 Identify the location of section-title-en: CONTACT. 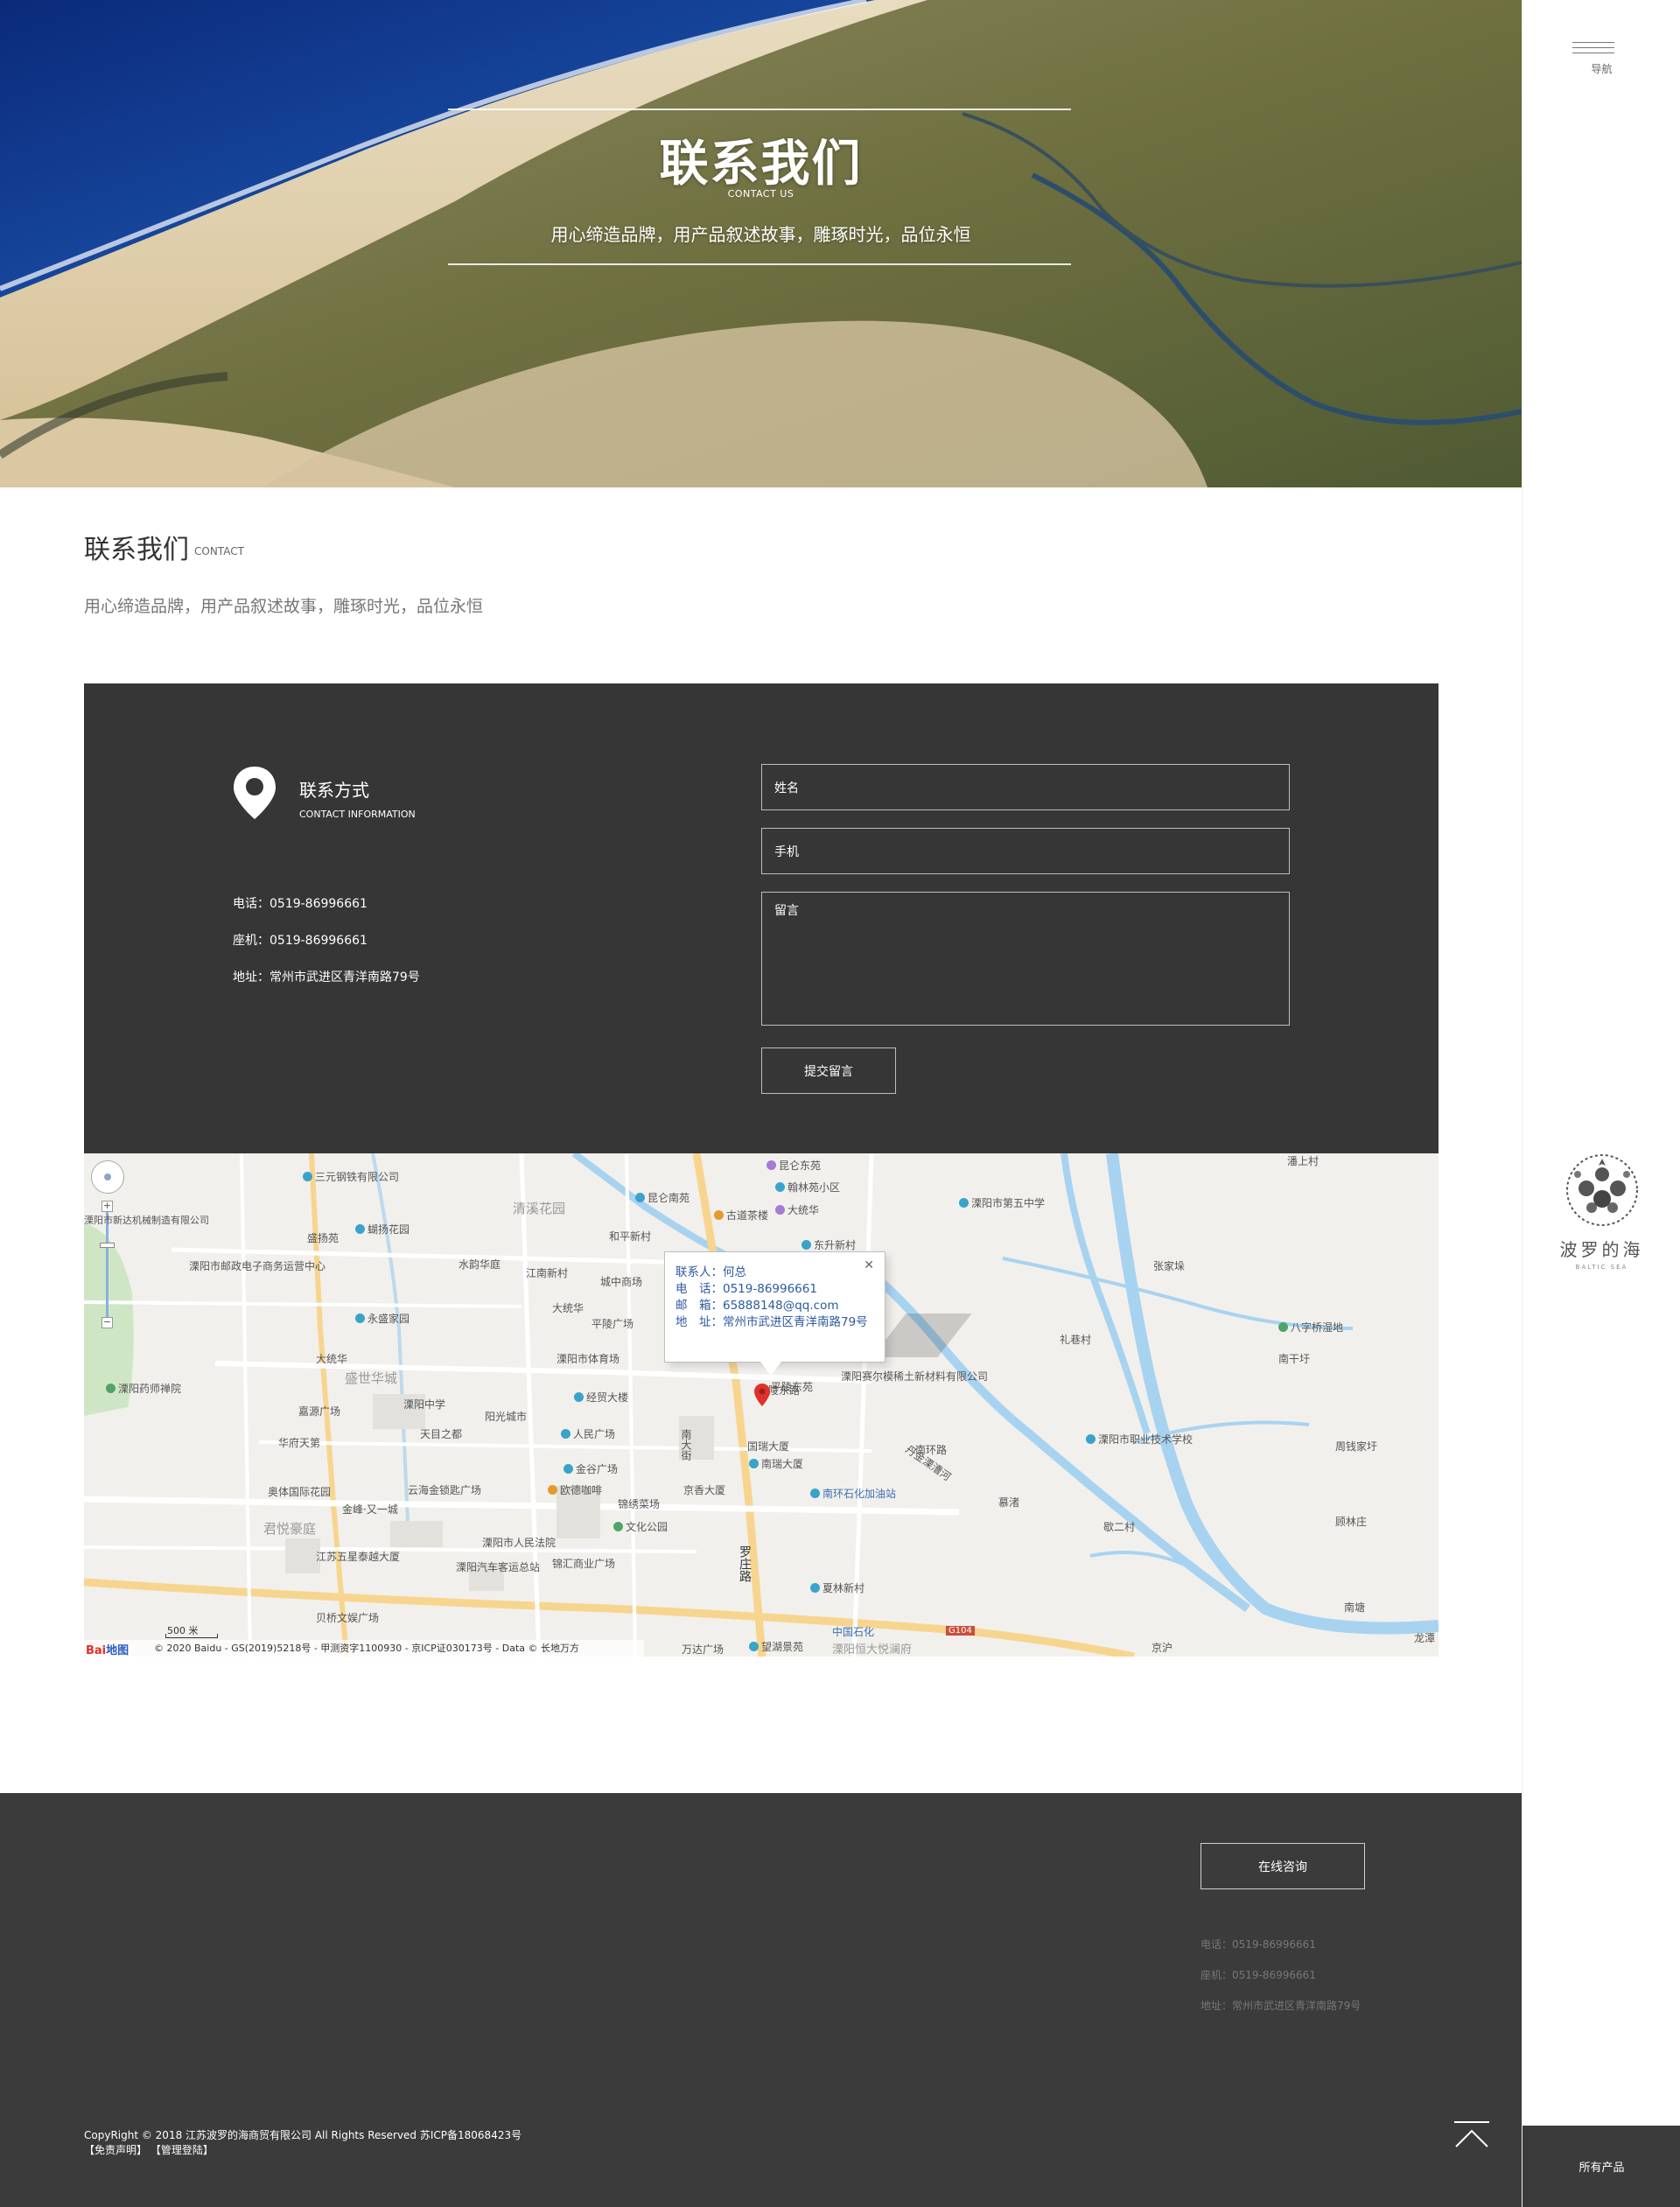
(219, 550).